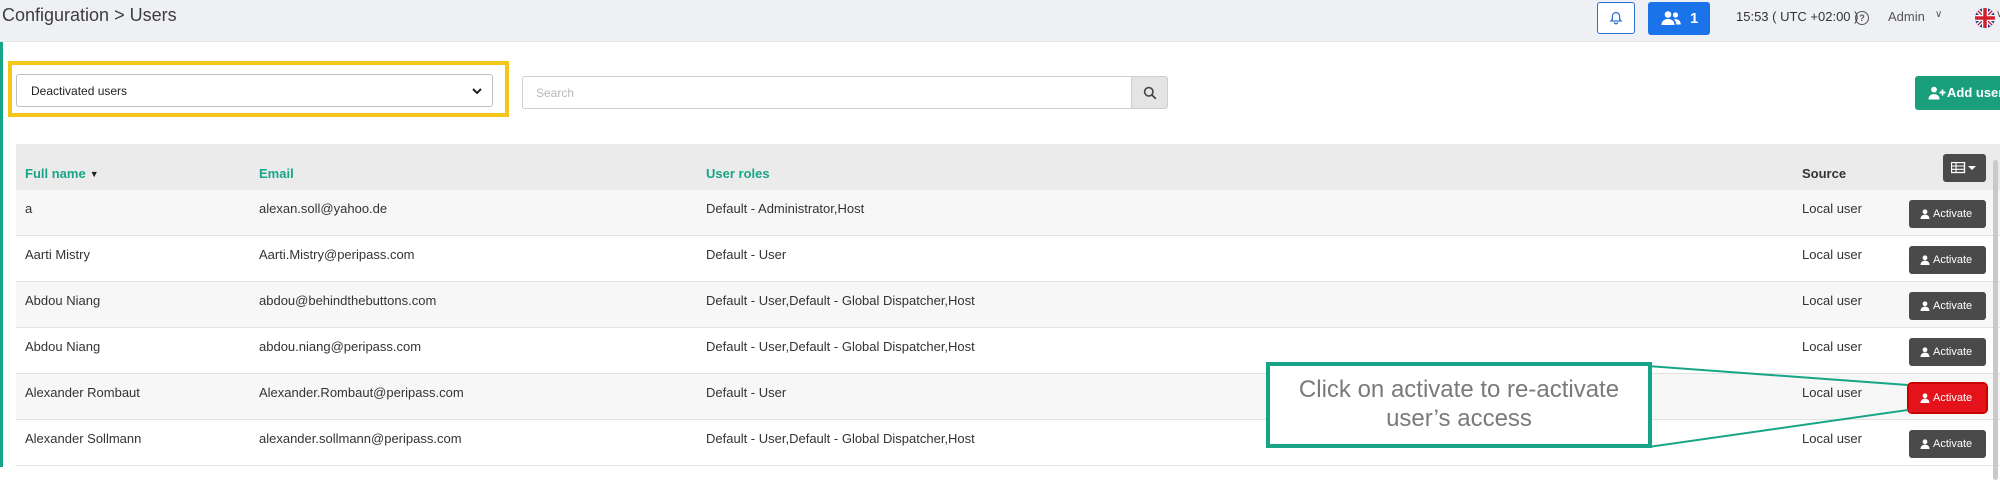 The width and height of the screenshot is (2000, 480). I want to click on callout-pointer, so click(1778, 406).